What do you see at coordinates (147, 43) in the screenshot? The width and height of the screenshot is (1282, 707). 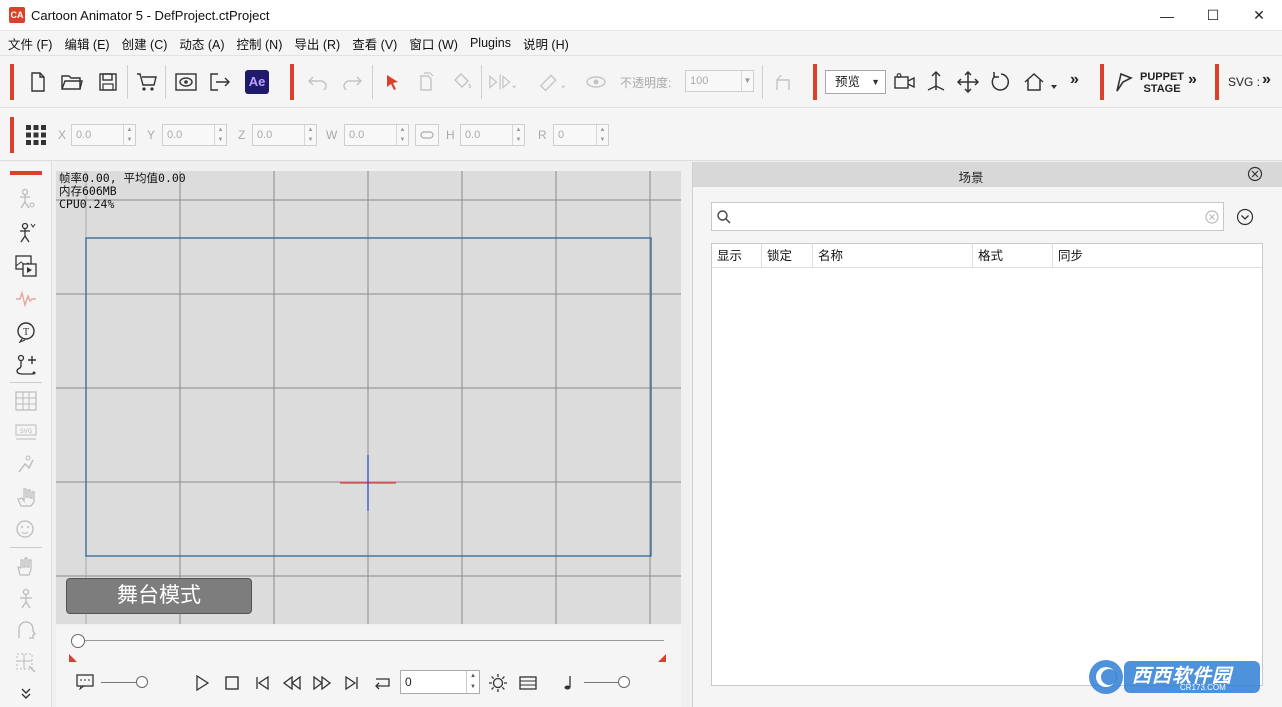 I see `menu-create: 创建 (C)` at bounding box center [147, 43].